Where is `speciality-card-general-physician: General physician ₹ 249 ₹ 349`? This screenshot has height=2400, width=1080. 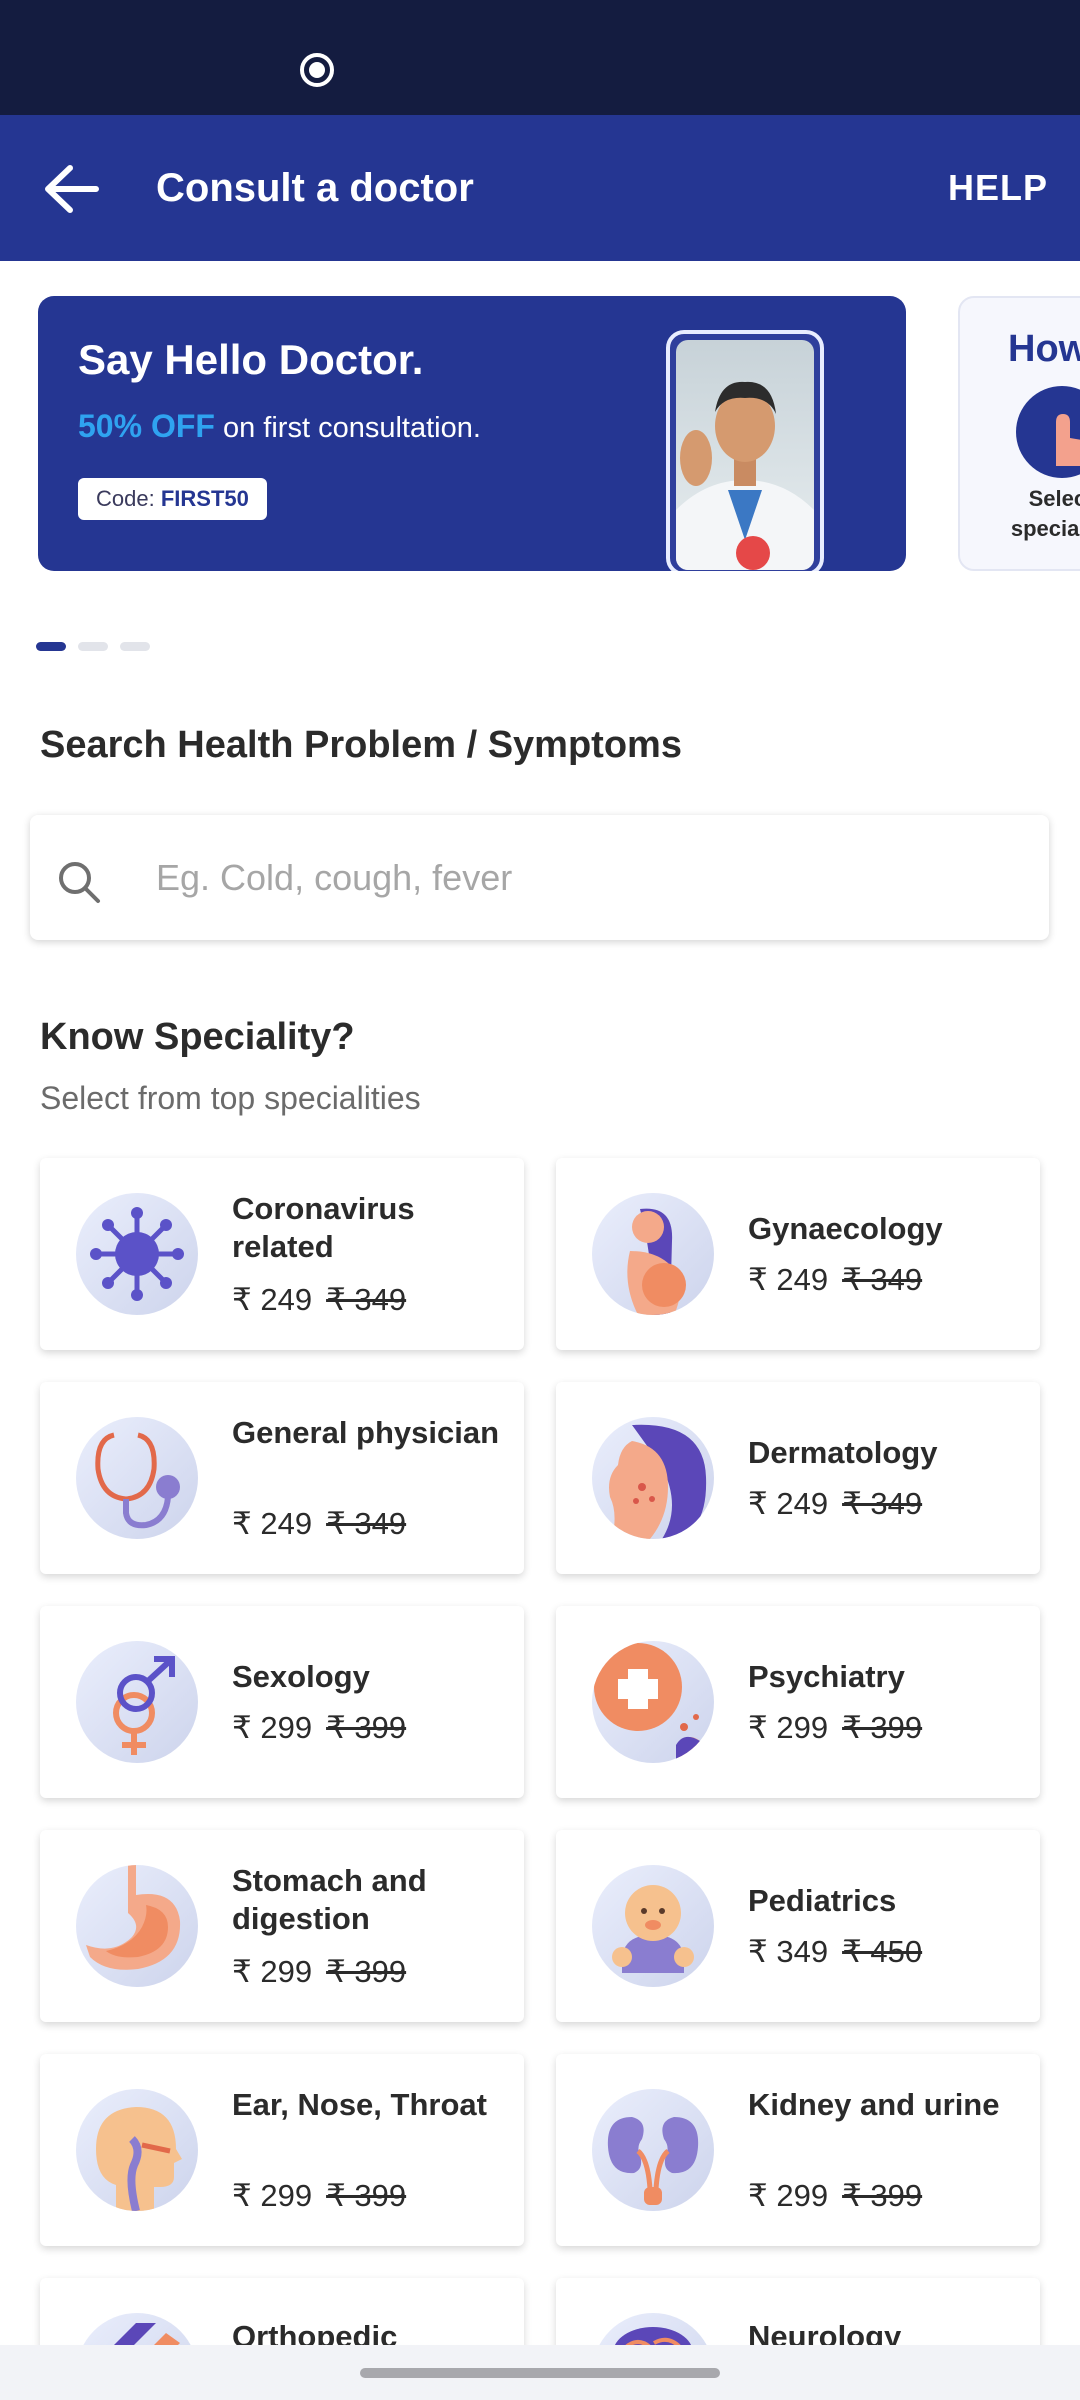
speciality-card-general-physician: General physician ₹ 249 ₹ 349 is located at coordinates (282, 1478).